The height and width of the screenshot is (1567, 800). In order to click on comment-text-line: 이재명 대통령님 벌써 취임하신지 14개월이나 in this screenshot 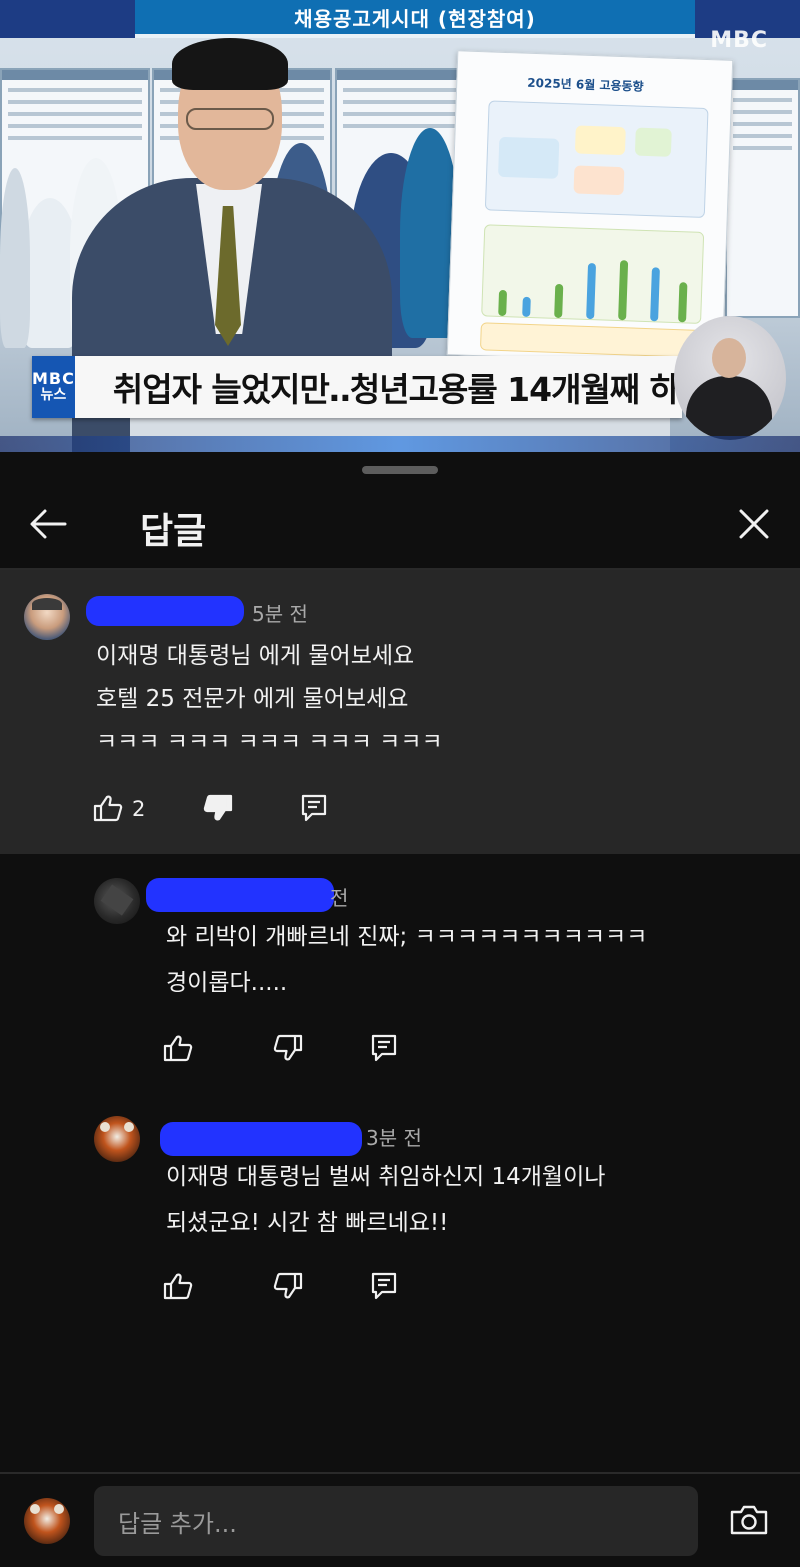, I will do `click(386, 1177)`.